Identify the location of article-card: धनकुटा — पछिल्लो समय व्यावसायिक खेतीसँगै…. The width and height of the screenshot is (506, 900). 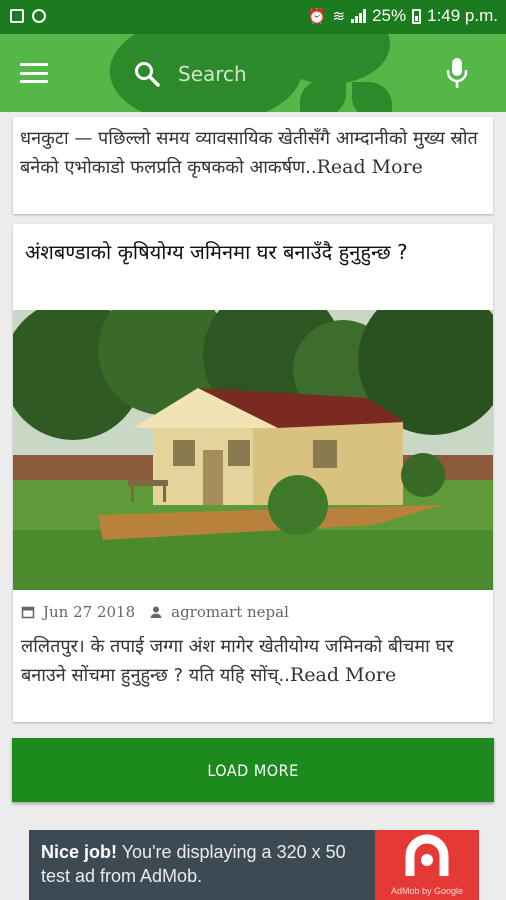
(253, 165).